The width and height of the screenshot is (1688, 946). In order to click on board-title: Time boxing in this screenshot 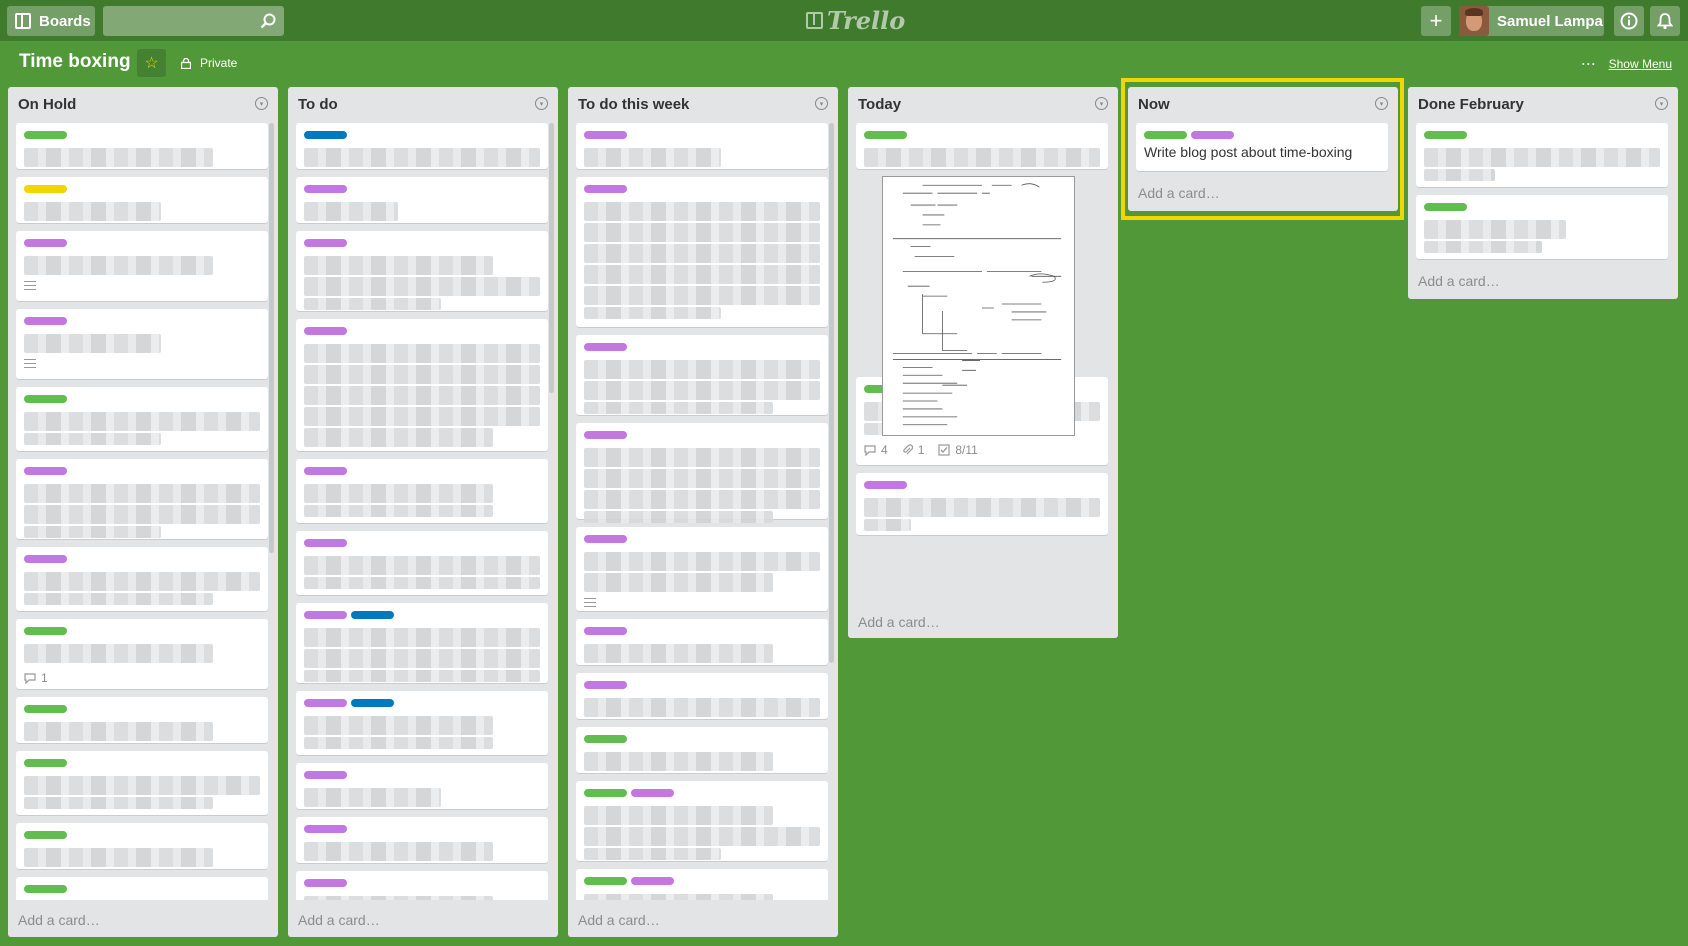, I will do `click(75, 62)`.